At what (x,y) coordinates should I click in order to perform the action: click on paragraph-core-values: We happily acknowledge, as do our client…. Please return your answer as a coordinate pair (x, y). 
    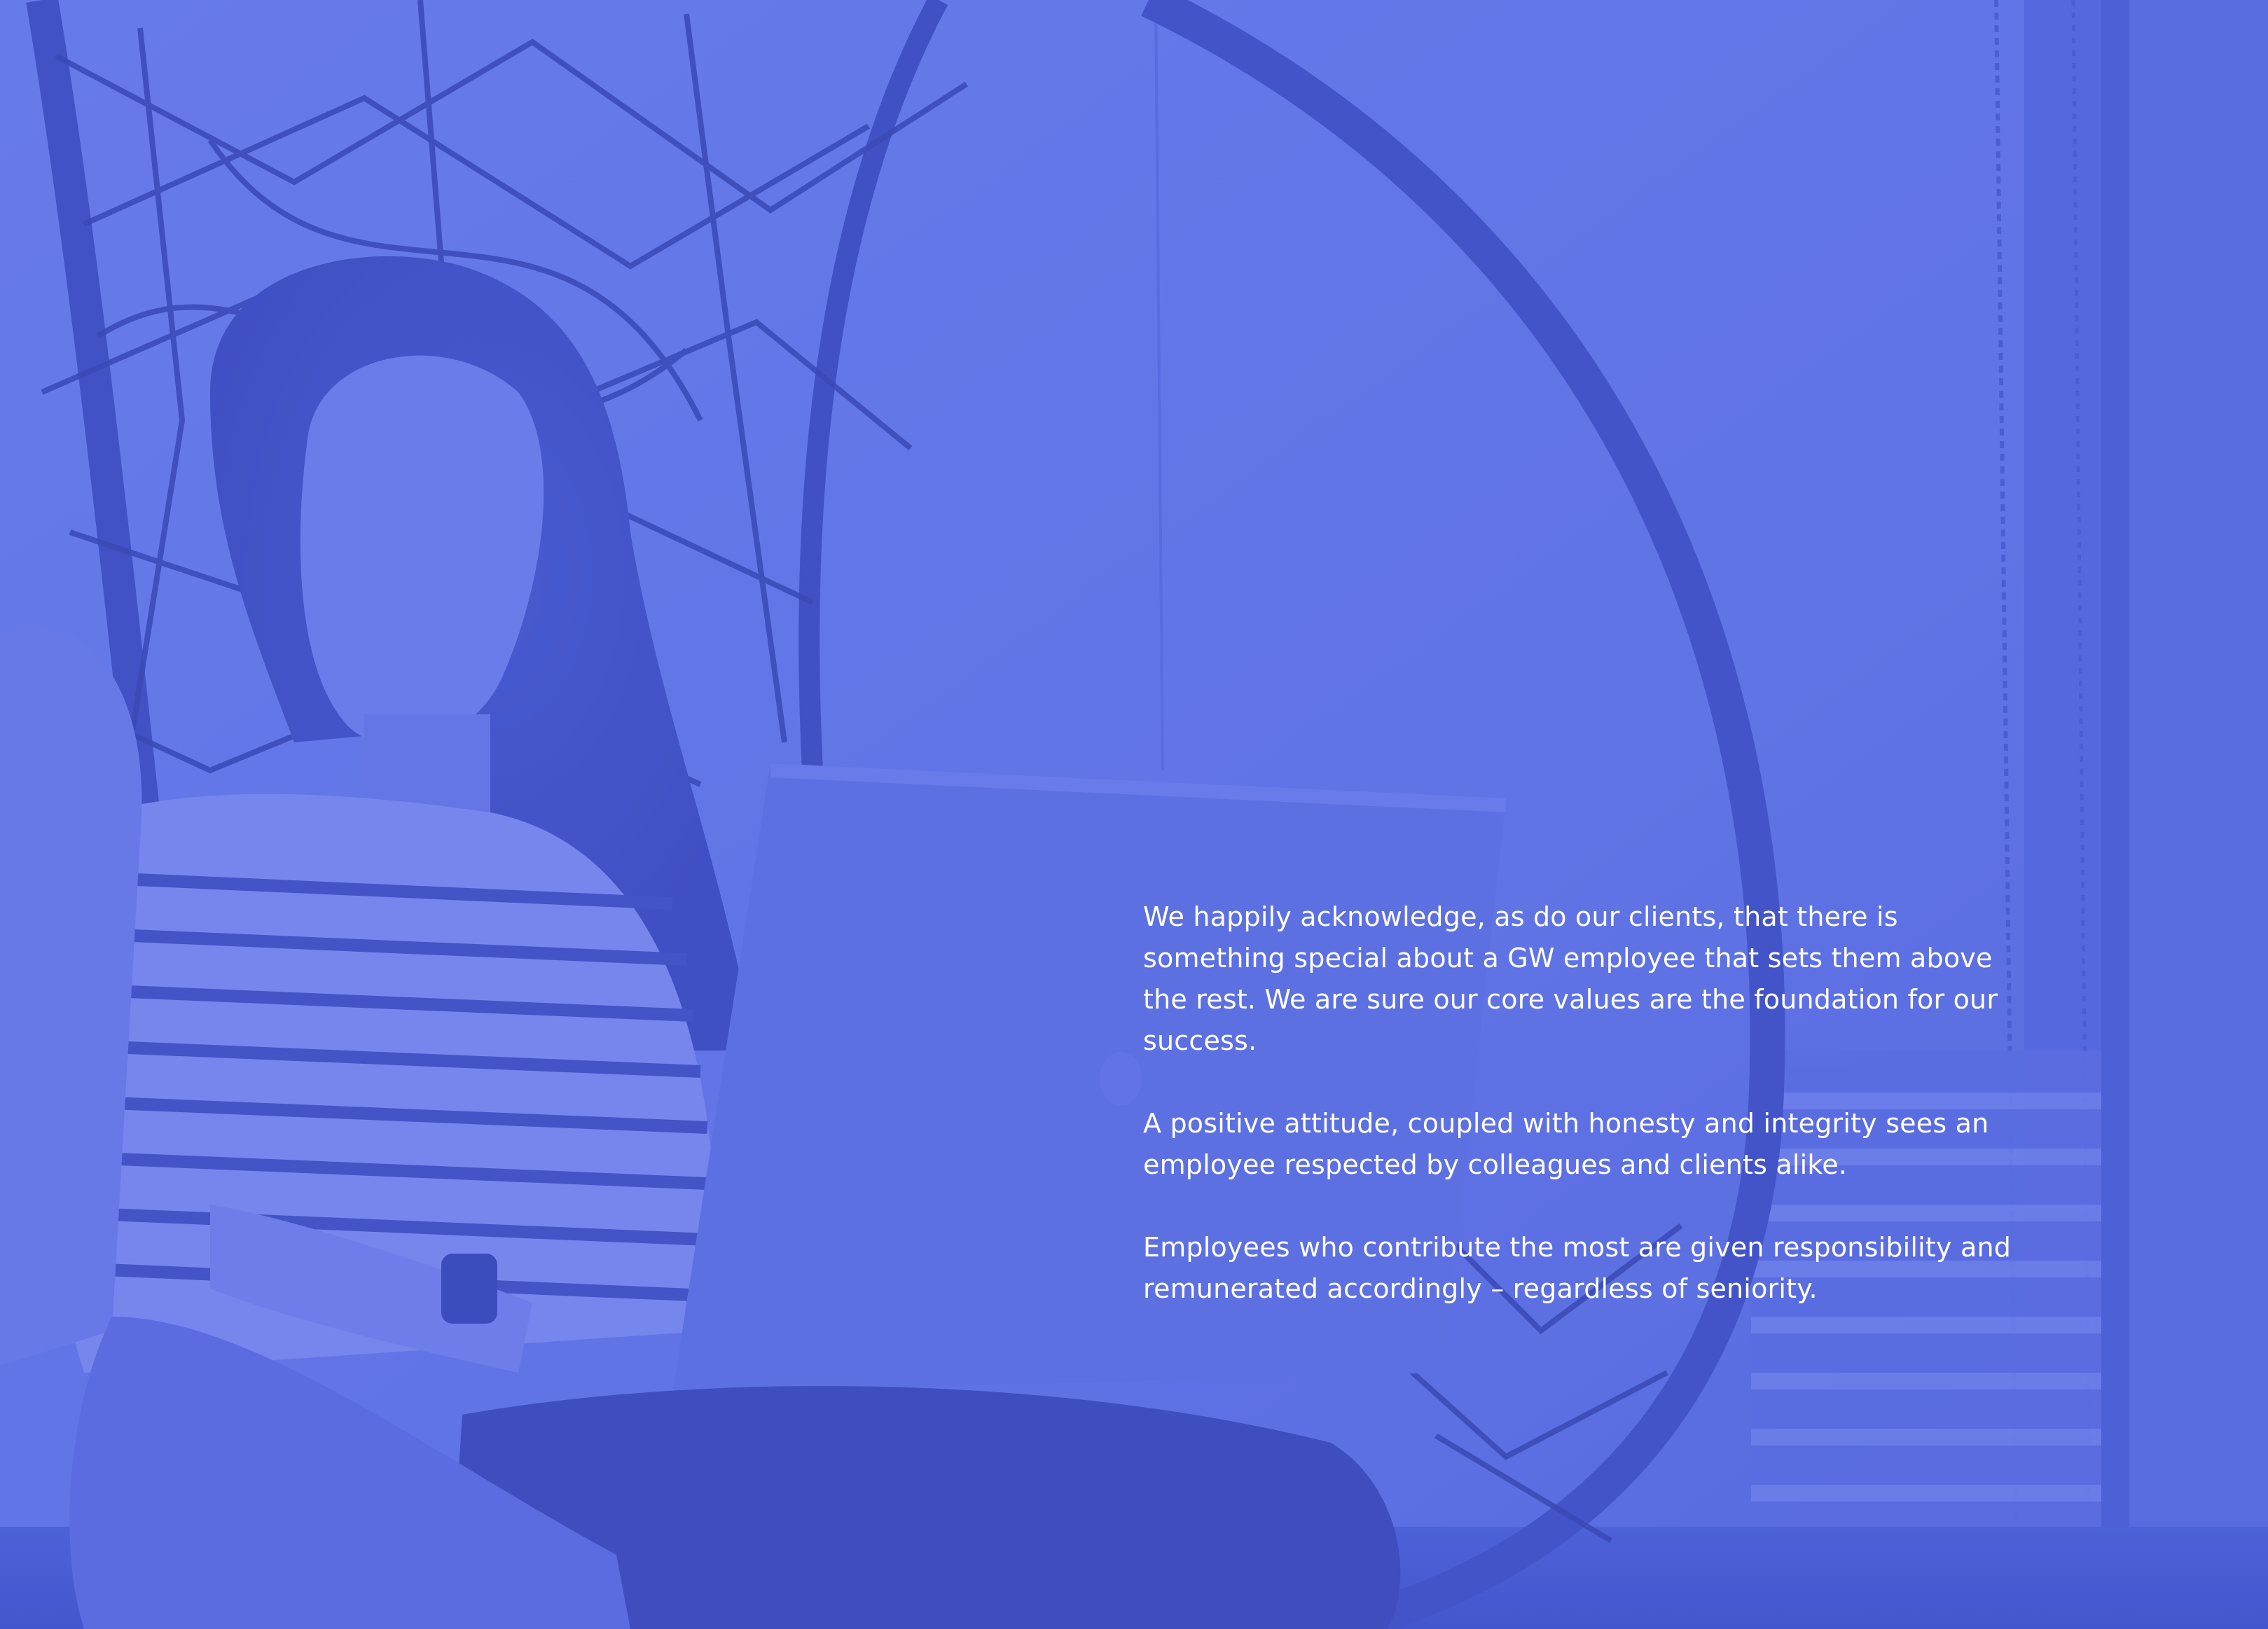
    Looking at the image, I should click on (1570, 978).